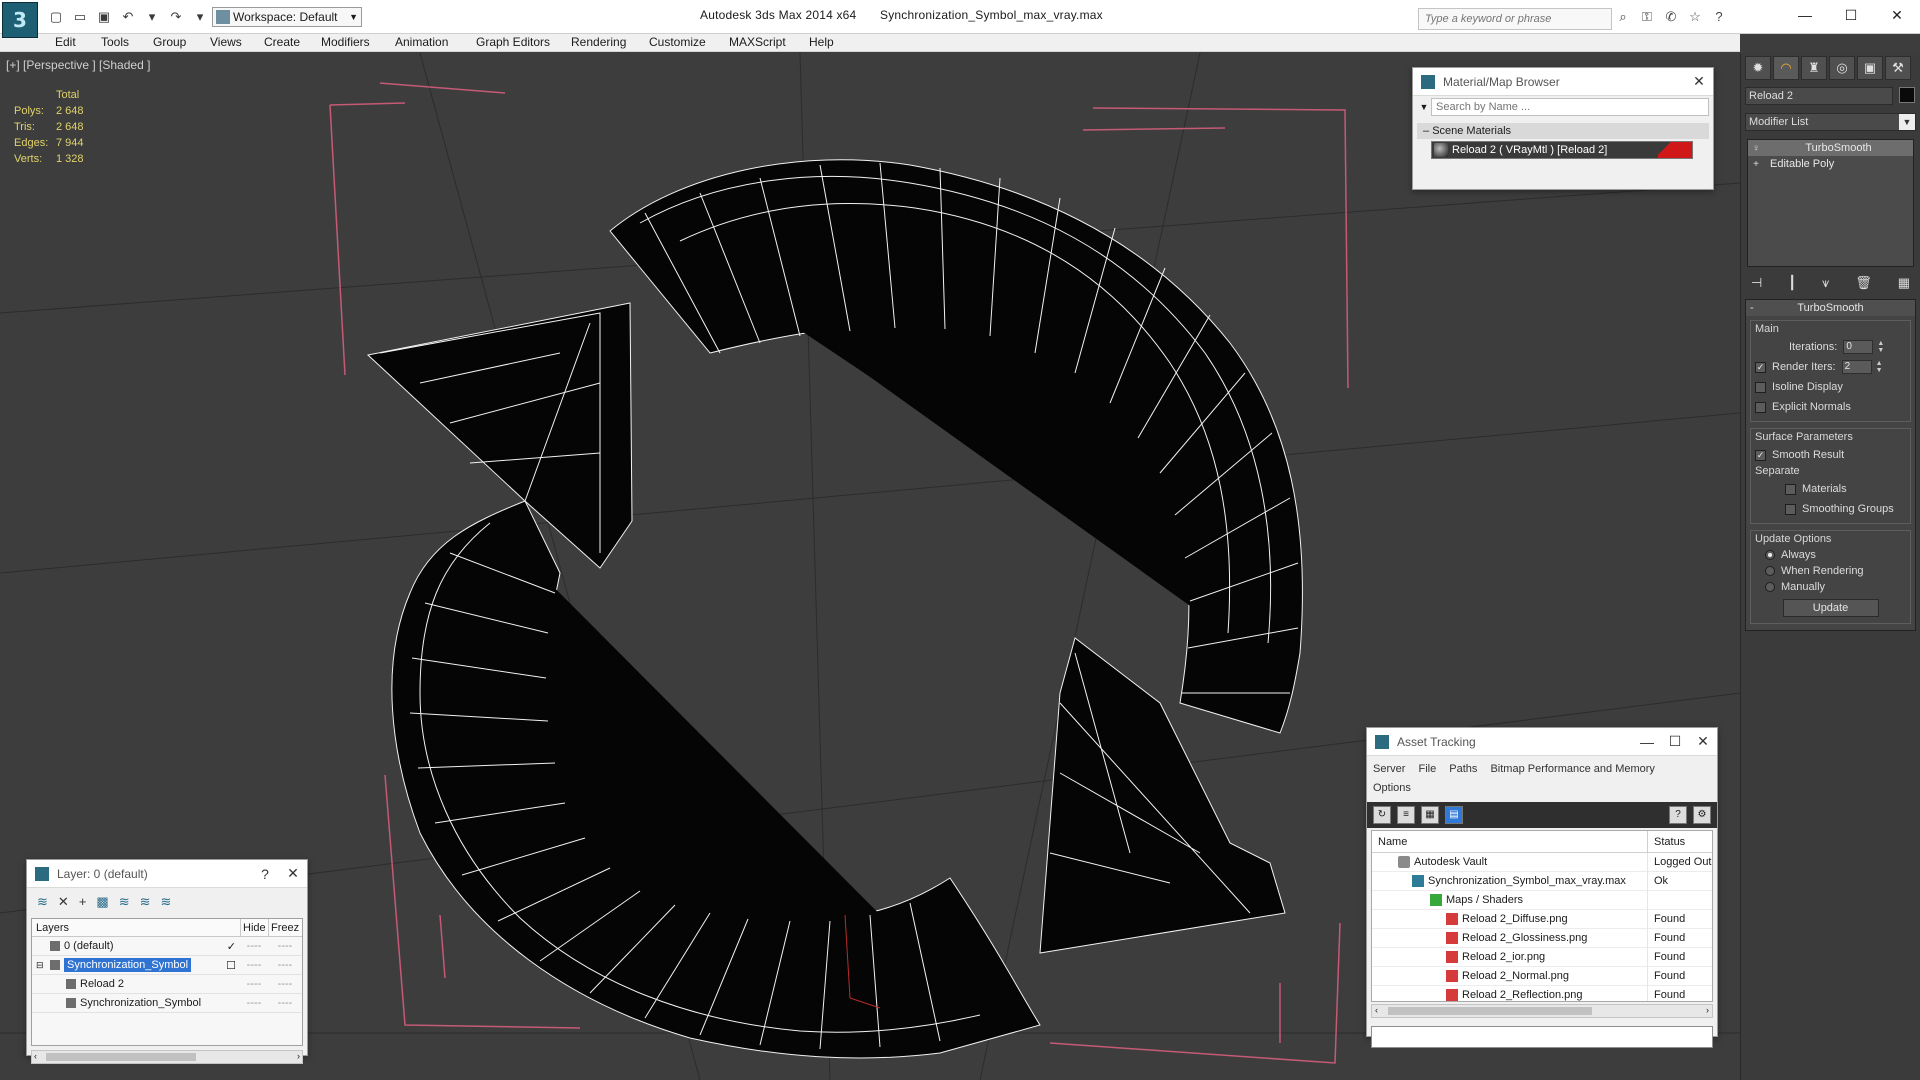  What do you see at coordinates (1510, 841) in the screenshot?
I see `col-name: Name` at bounding box center [1510, 841].